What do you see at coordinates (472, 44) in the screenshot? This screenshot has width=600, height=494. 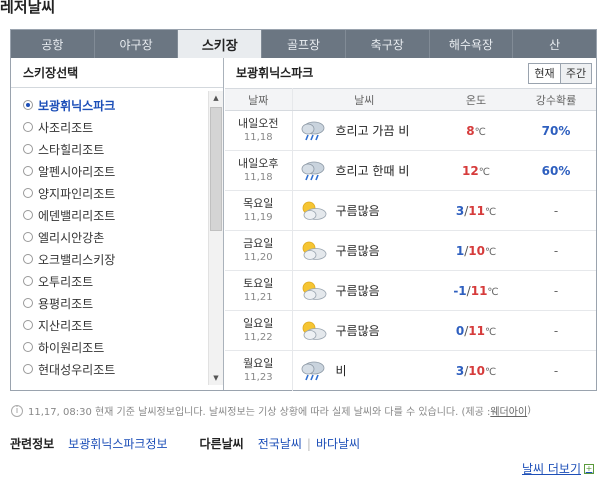 I see `tab-5: 해수욕장` at bounding box center [472, 44].